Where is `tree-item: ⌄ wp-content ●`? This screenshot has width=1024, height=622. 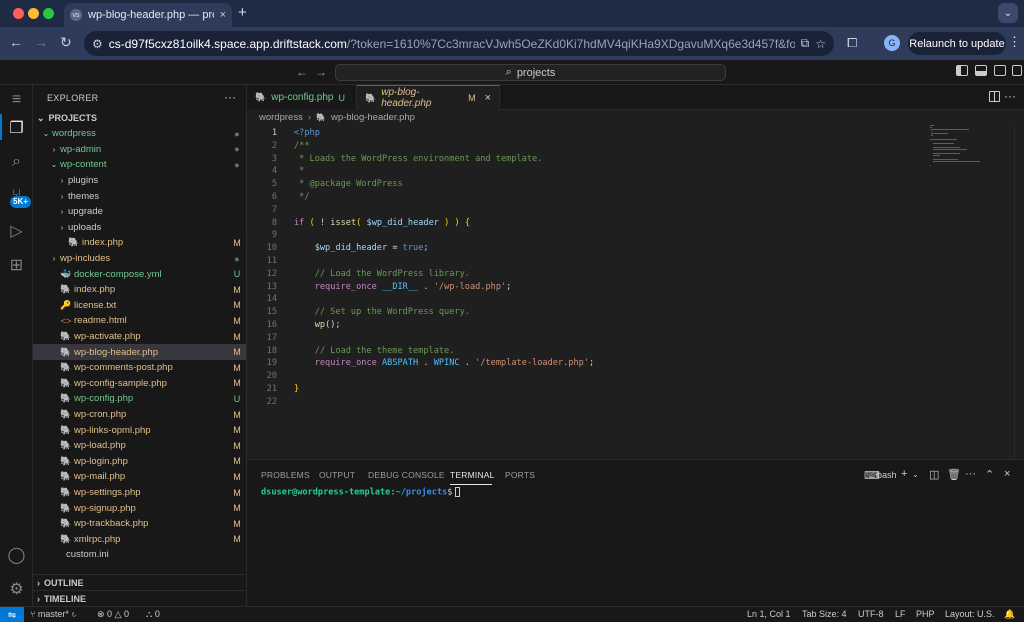 tree-item: ⌄ wp-content ● is located at coordinates (139, 165).